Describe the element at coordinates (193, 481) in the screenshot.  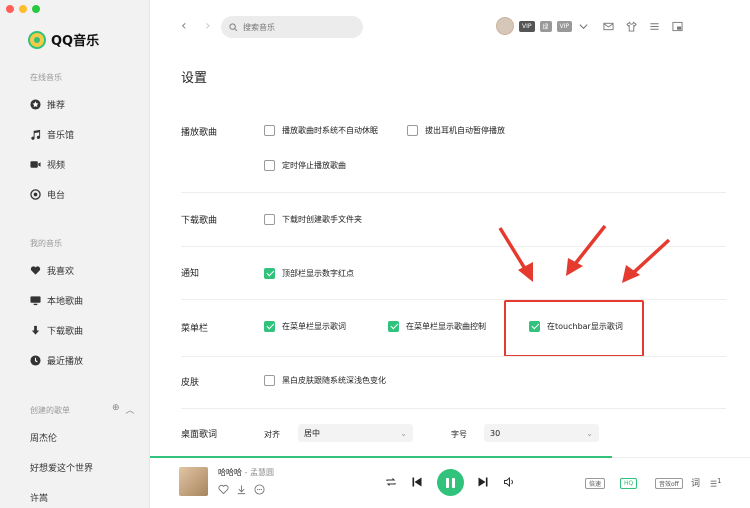
I see `album-cover` at that location.